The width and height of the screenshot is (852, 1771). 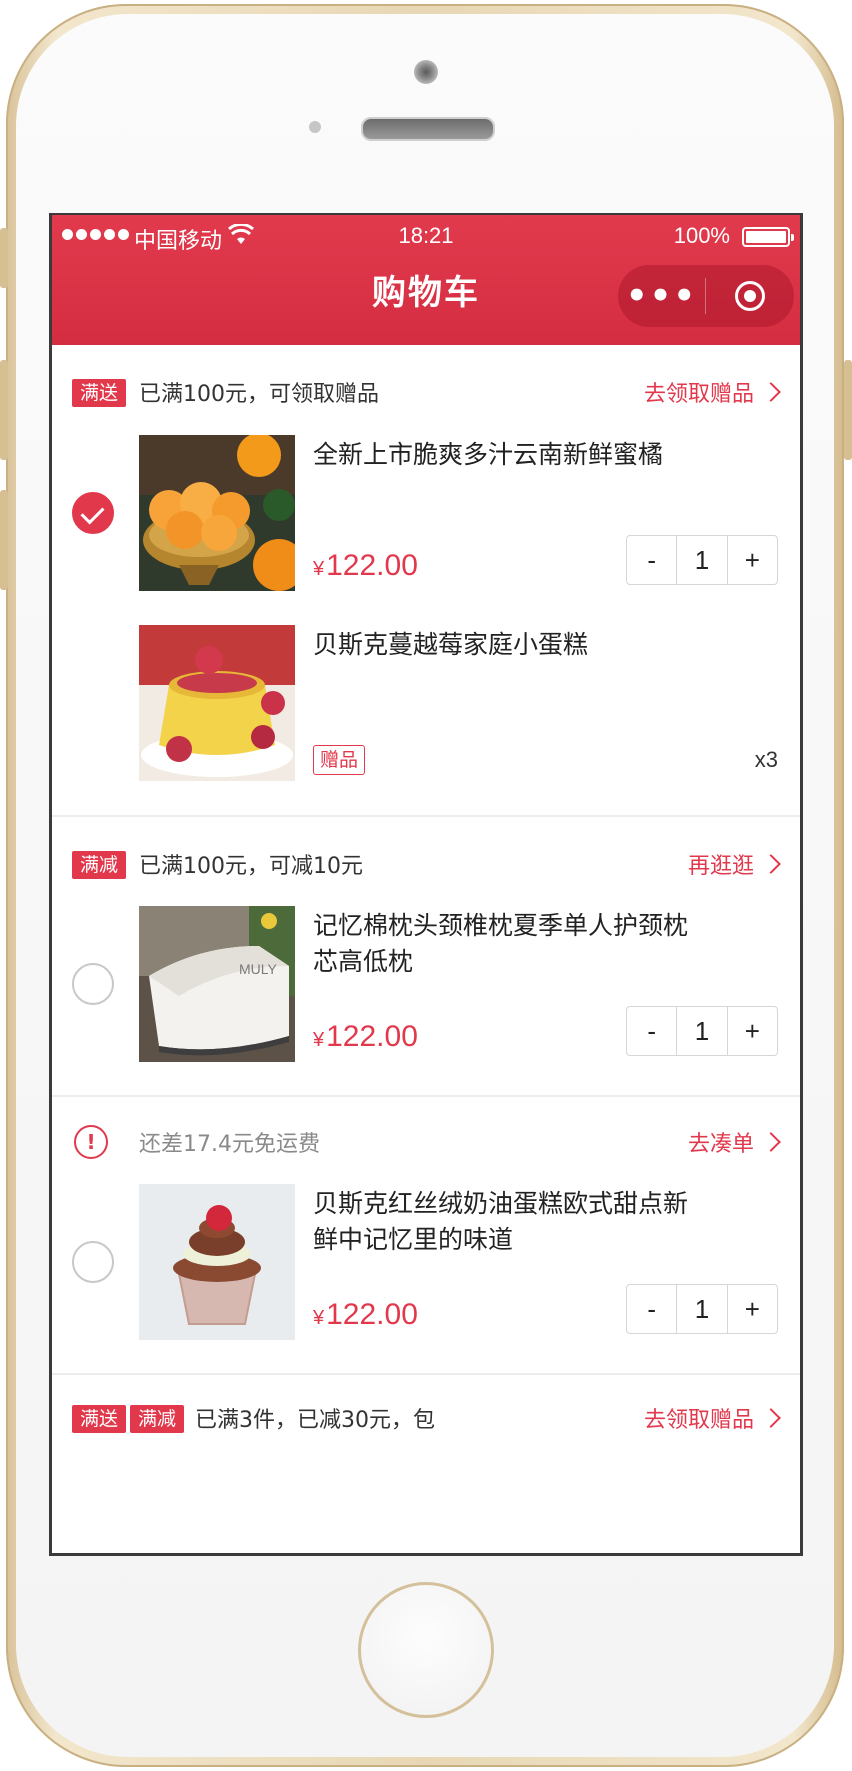 I want to click on product-title: 记忆棉枕头颈椎枕夏季单人护颈枕芯高低枕, so click(x=508, y=944).